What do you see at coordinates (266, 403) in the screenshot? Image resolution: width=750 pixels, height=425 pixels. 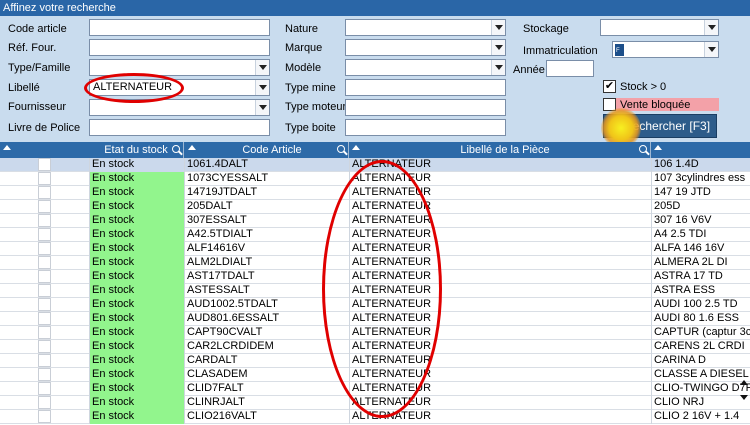 I see `row-code: CLINRJALT` at bounding box center [266, 403].